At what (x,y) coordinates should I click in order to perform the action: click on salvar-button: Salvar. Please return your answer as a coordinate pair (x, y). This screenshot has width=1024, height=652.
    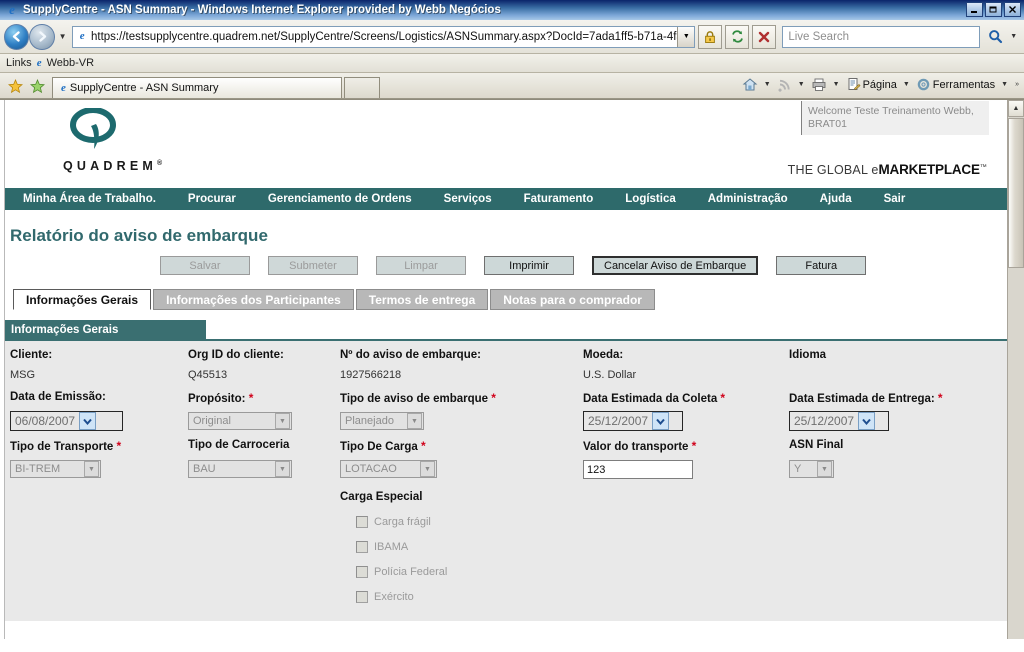
    Looking at the image, I should click on (205, 265).